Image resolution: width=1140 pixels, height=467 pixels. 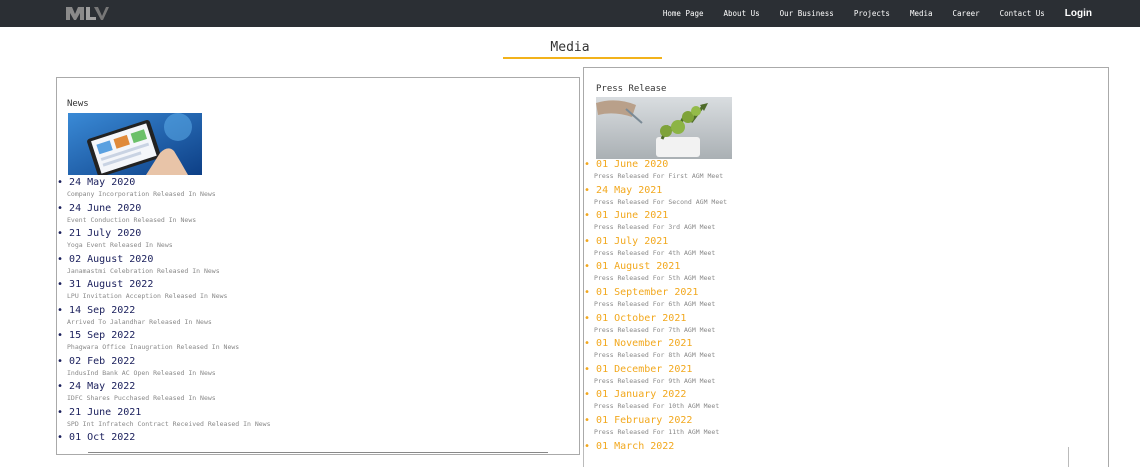 I want to click on news-date: • 21 June 2021, so click(x=164, y=412).